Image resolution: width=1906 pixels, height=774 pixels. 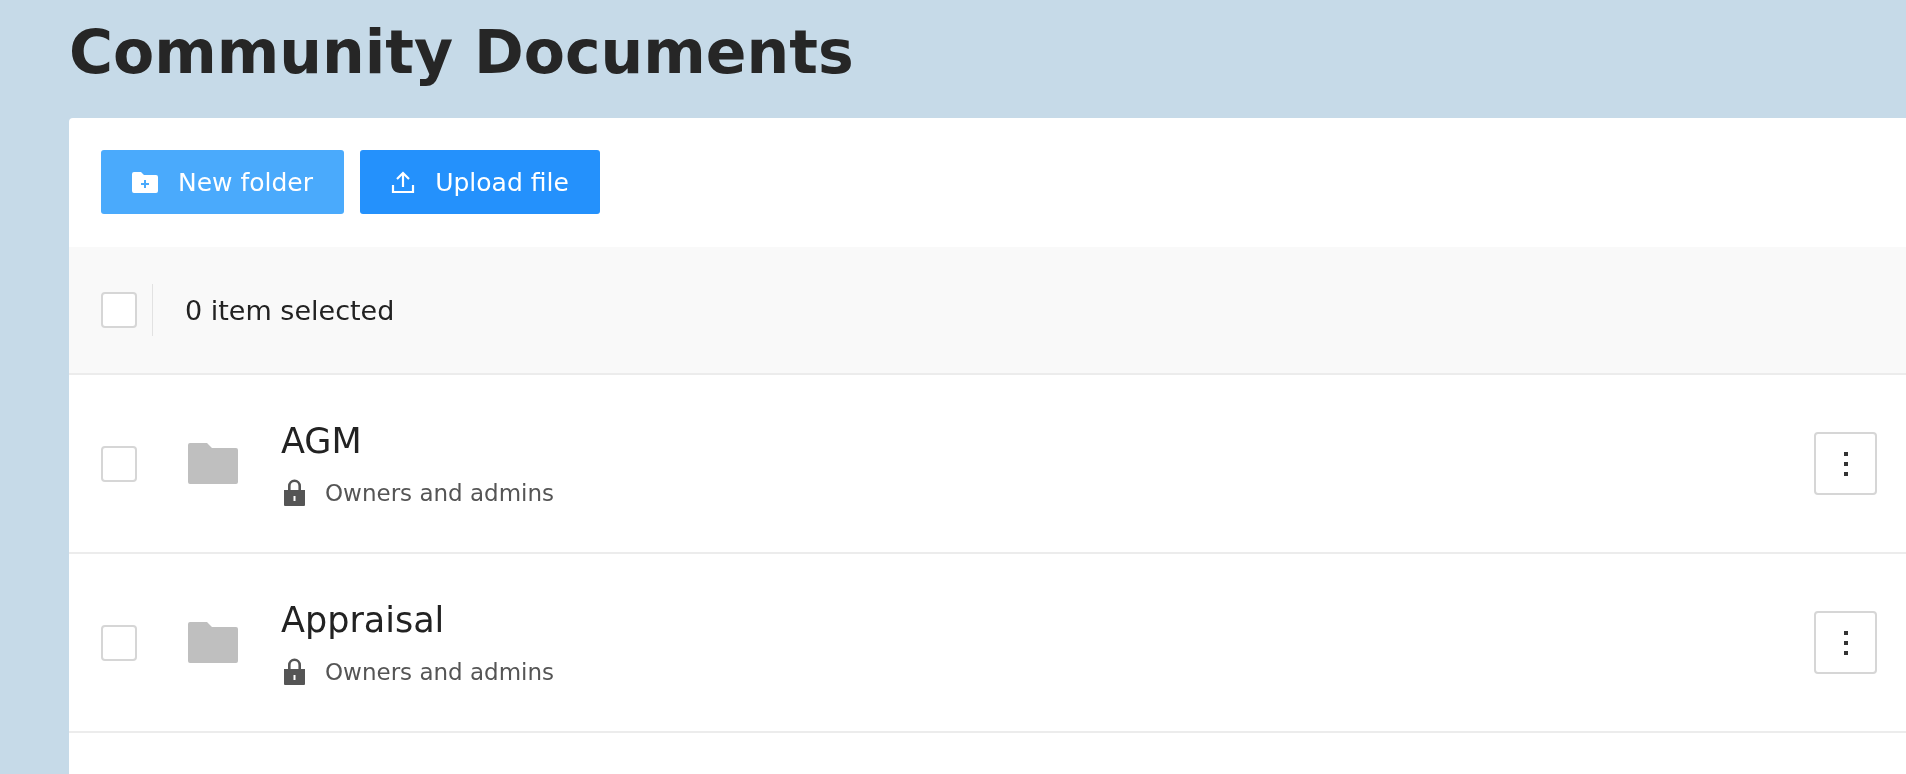 I want to click on page-title: Community Documents, so click(x=461, y=52).